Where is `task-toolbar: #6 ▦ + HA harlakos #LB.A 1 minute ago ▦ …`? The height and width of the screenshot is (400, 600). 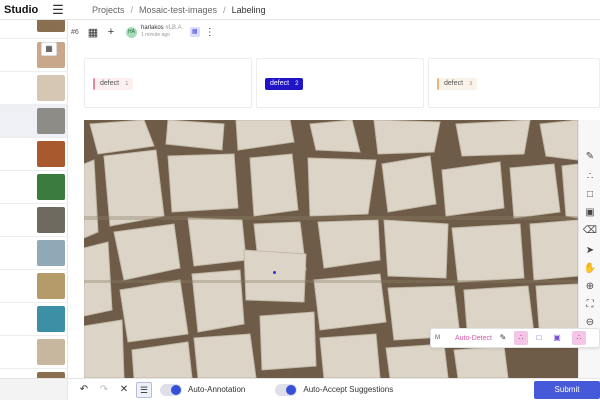 task-toolbar: #6 ▦ + HA harlakos #LB.A 1 minute ago ▦ … is located at coordinates (334, 32).